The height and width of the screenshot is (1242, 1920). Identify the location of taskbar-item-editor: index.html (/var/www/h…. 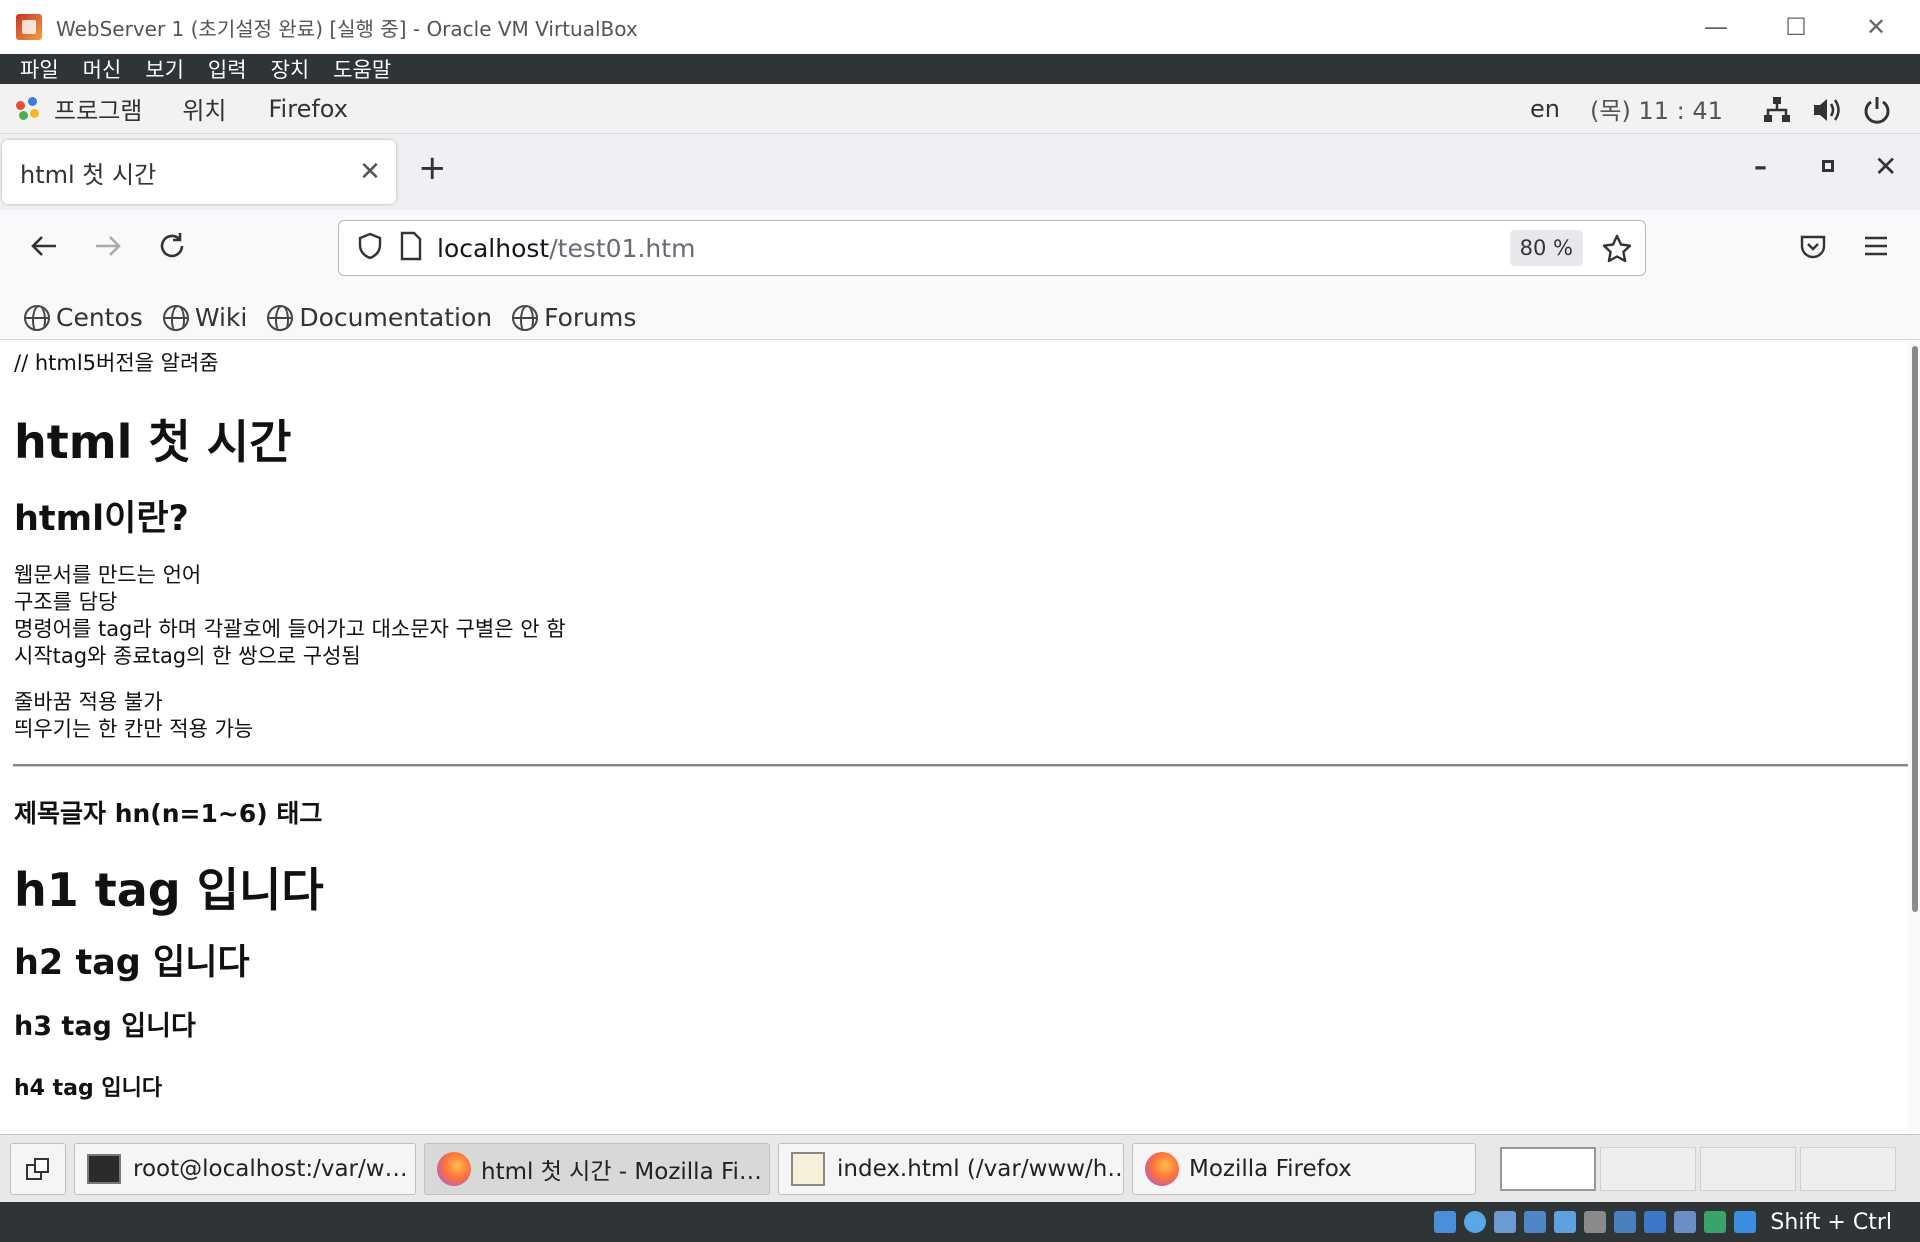
(951, 1169).